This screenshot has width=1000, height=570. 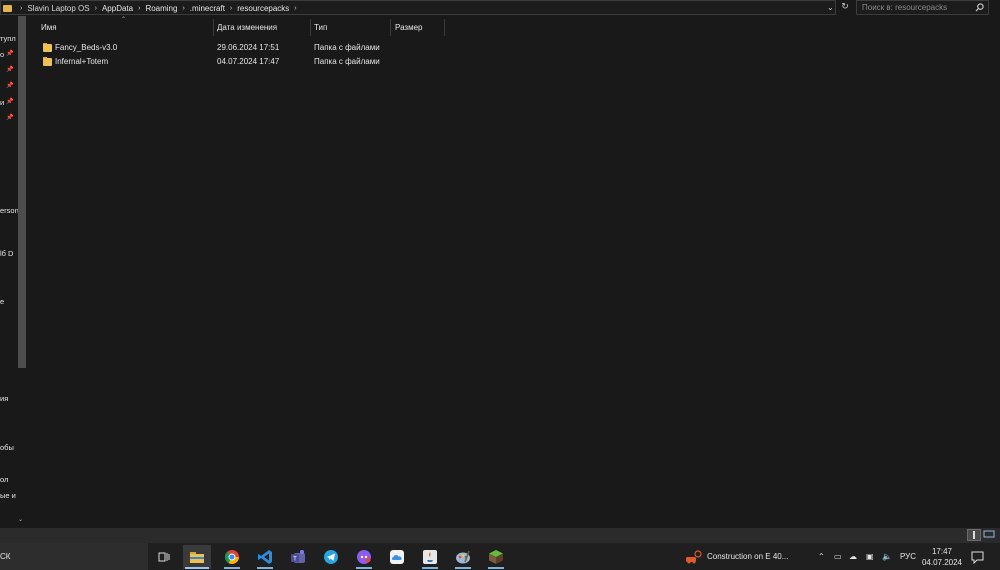 What do you see at coordinates (974, 535) in the screenshot?
I see `details-view-button` at bounding box center [974, 535].